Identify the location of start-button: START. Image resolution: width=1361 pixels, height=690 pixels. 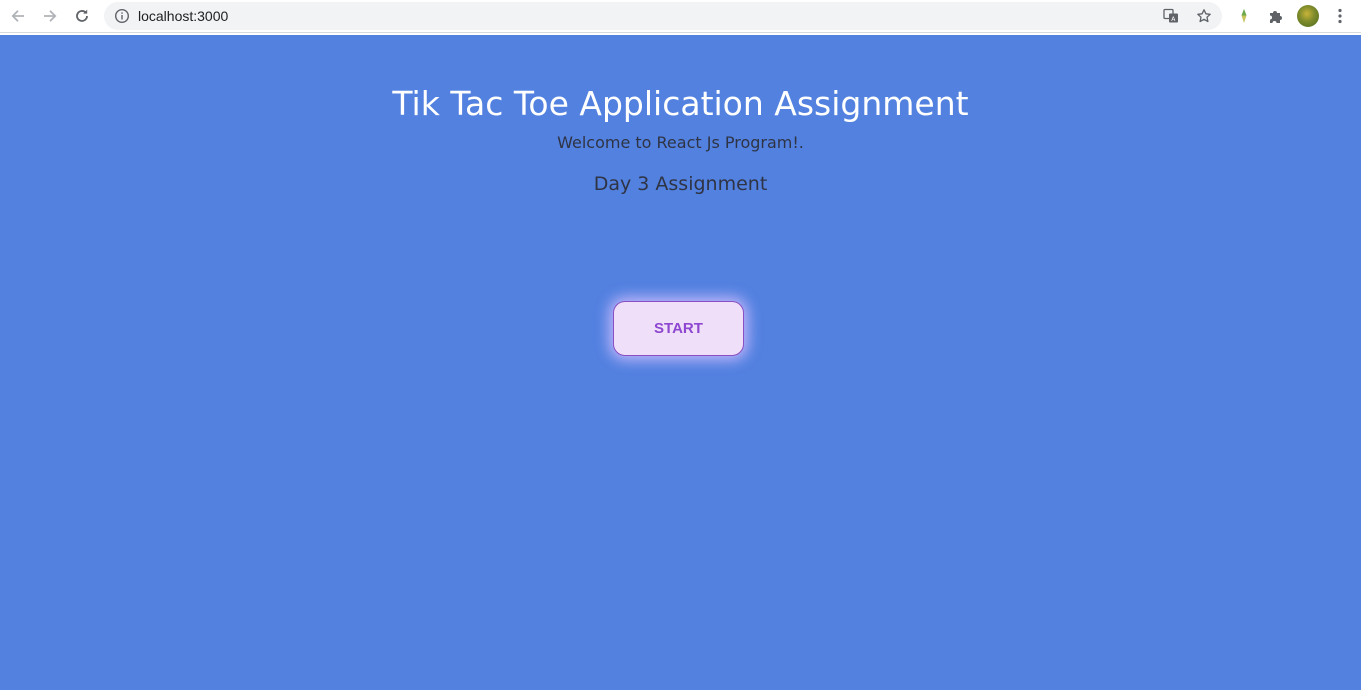
(678, 328).